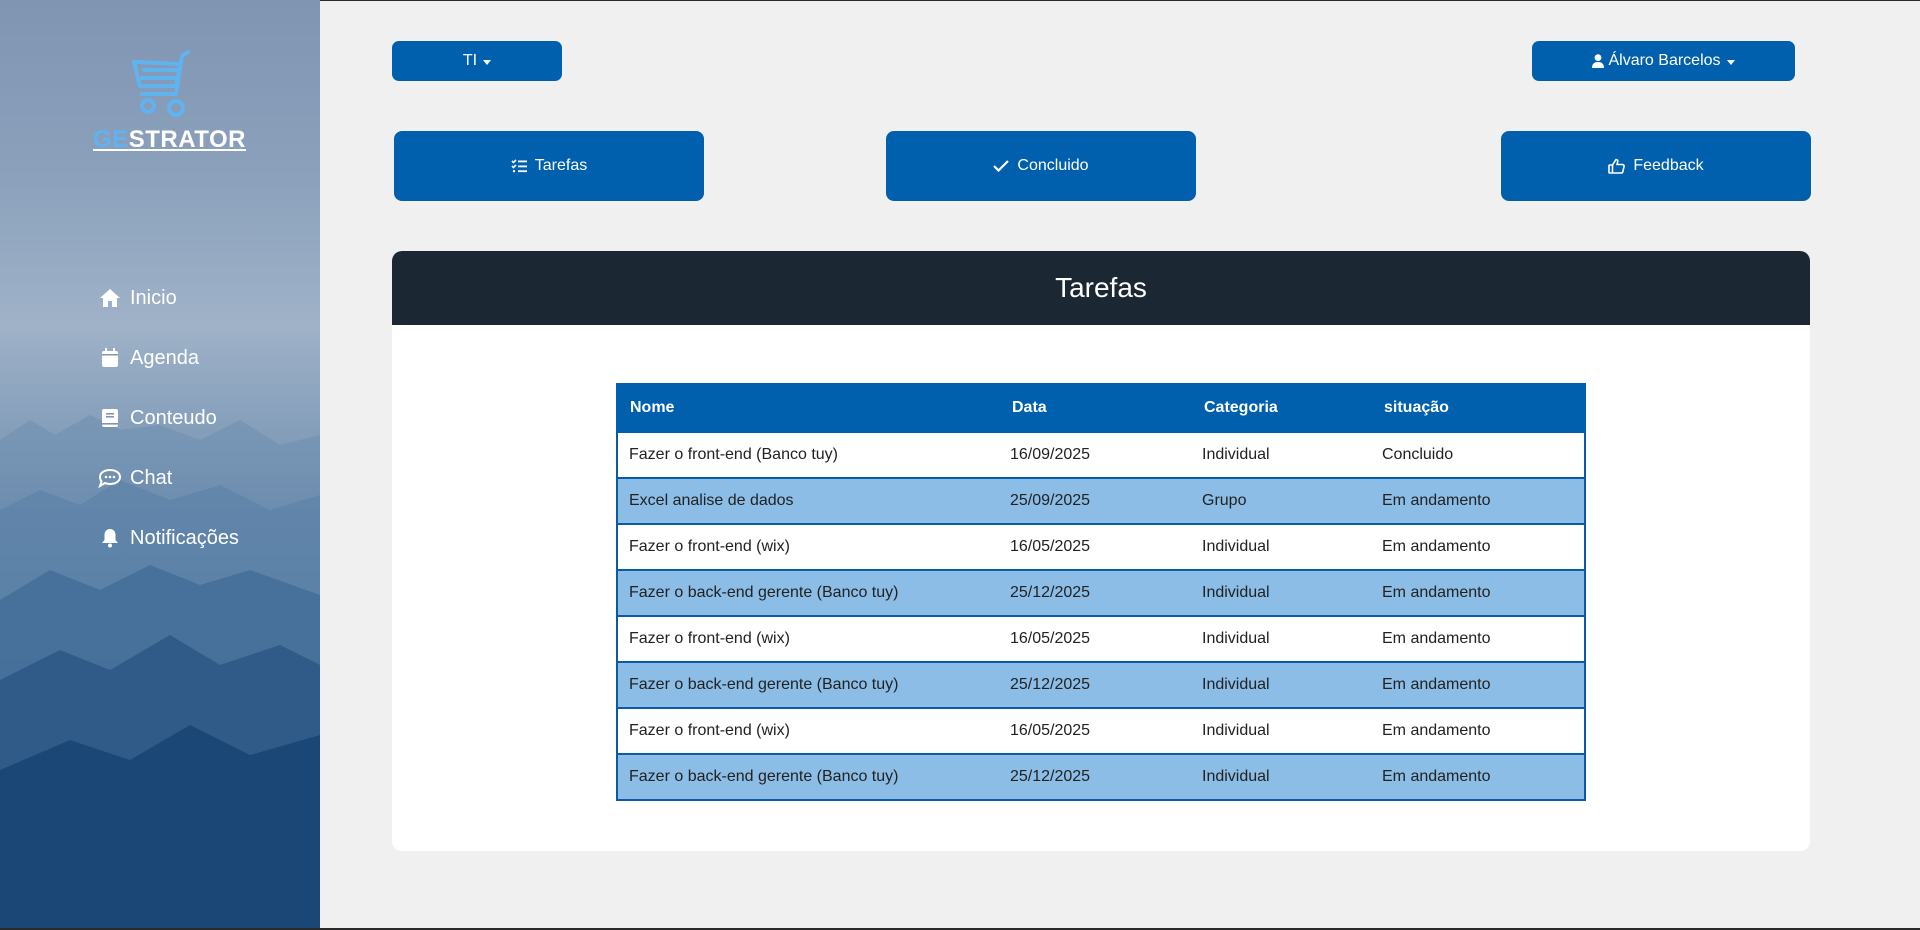 The height and width of the screenshot is (930, 1920). I want to click on brand-logo: GESTRATOR, so click(166, 103).